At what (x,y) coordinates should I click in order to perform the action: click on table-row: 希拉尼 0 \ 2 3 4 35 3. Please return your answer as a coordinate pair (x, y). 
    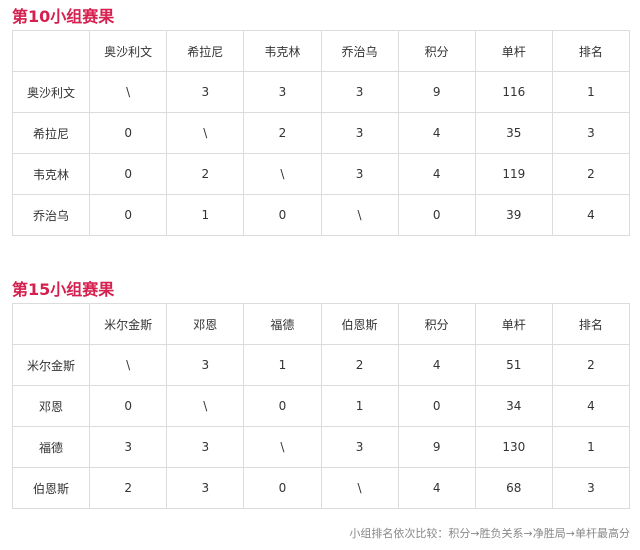
    Looking at the image, I should click on (321, 133).